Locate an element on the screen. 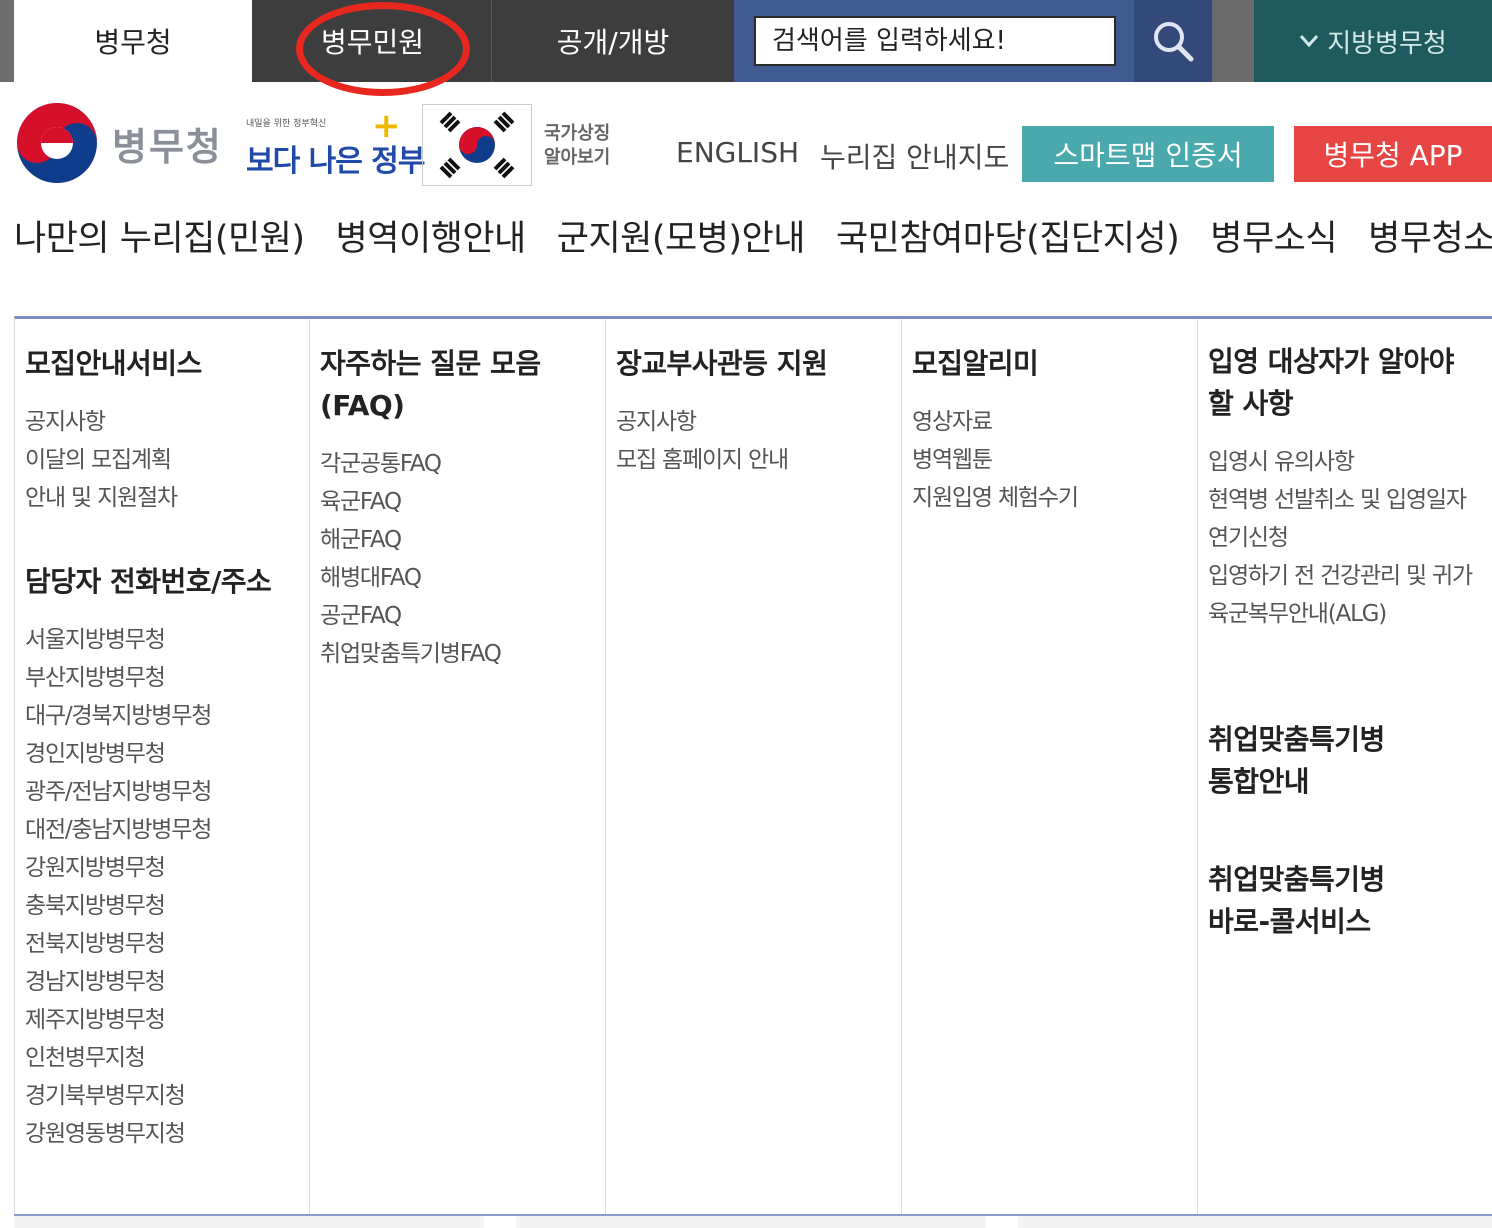  menu-link: 육군복무안내(ALG) is located at coordinates (1340, 614).